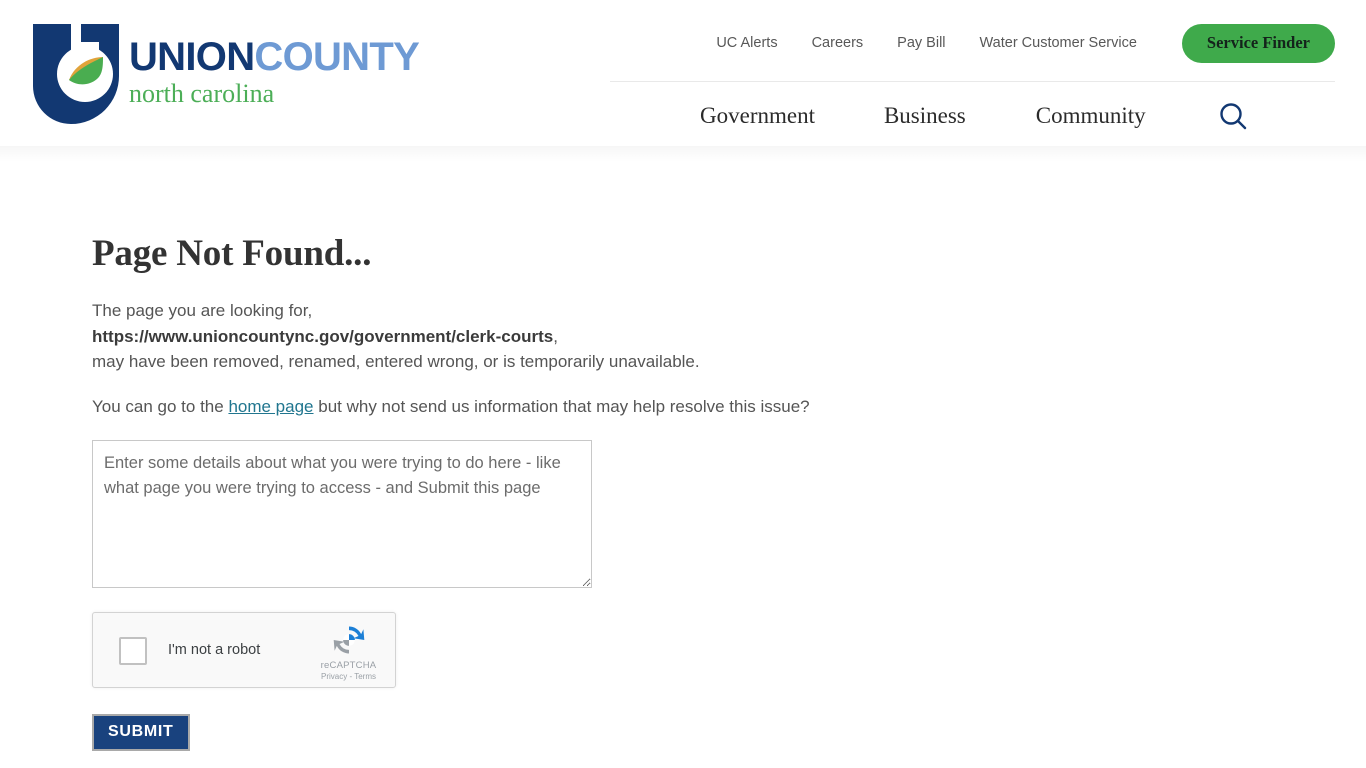 Image resolution: width=1366 pixels, height=768 pixels. Describe the element at coordinates (202, 310) in the screenshot. I see `error-intro-line: The page you are looking for,` at that location.